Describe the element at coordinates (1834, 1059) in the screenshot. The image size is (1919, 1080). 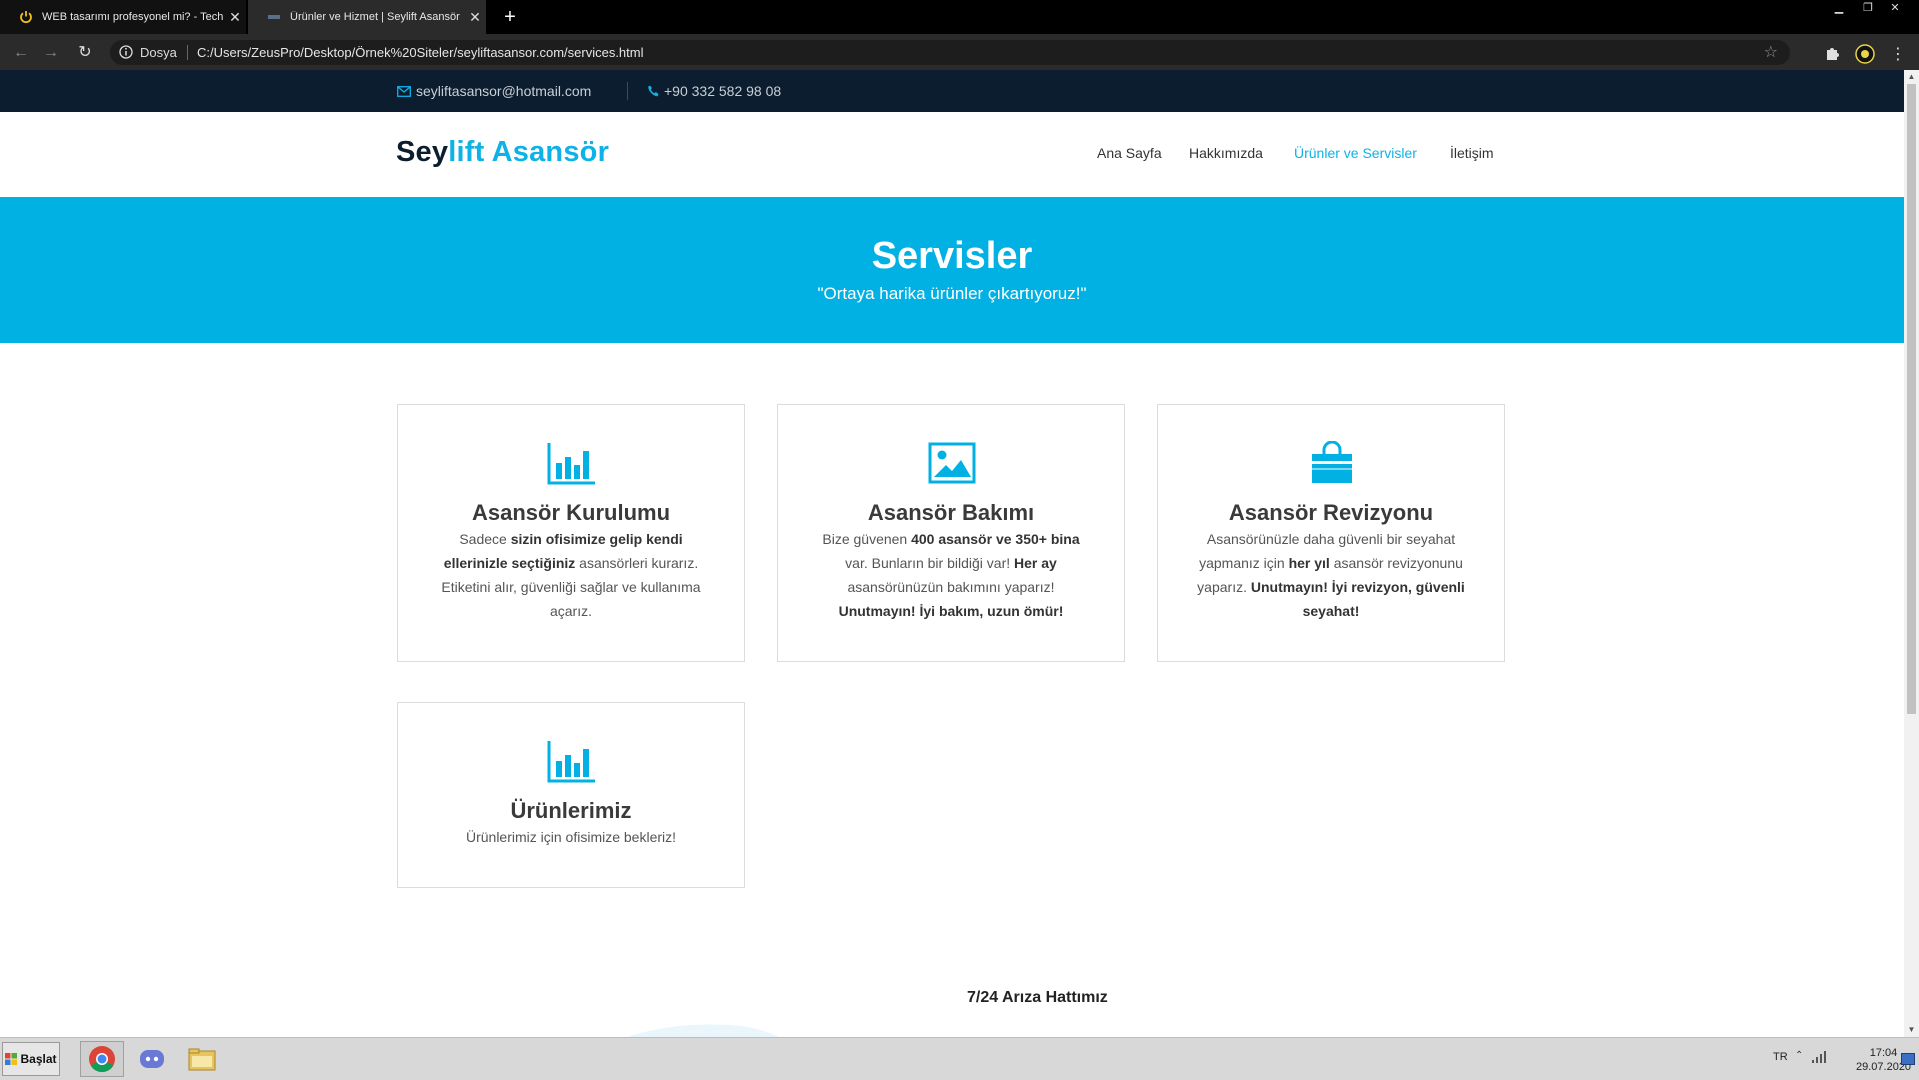
I see `system-tray: TR ⌃ 17:04 29.07.2020` at that location.